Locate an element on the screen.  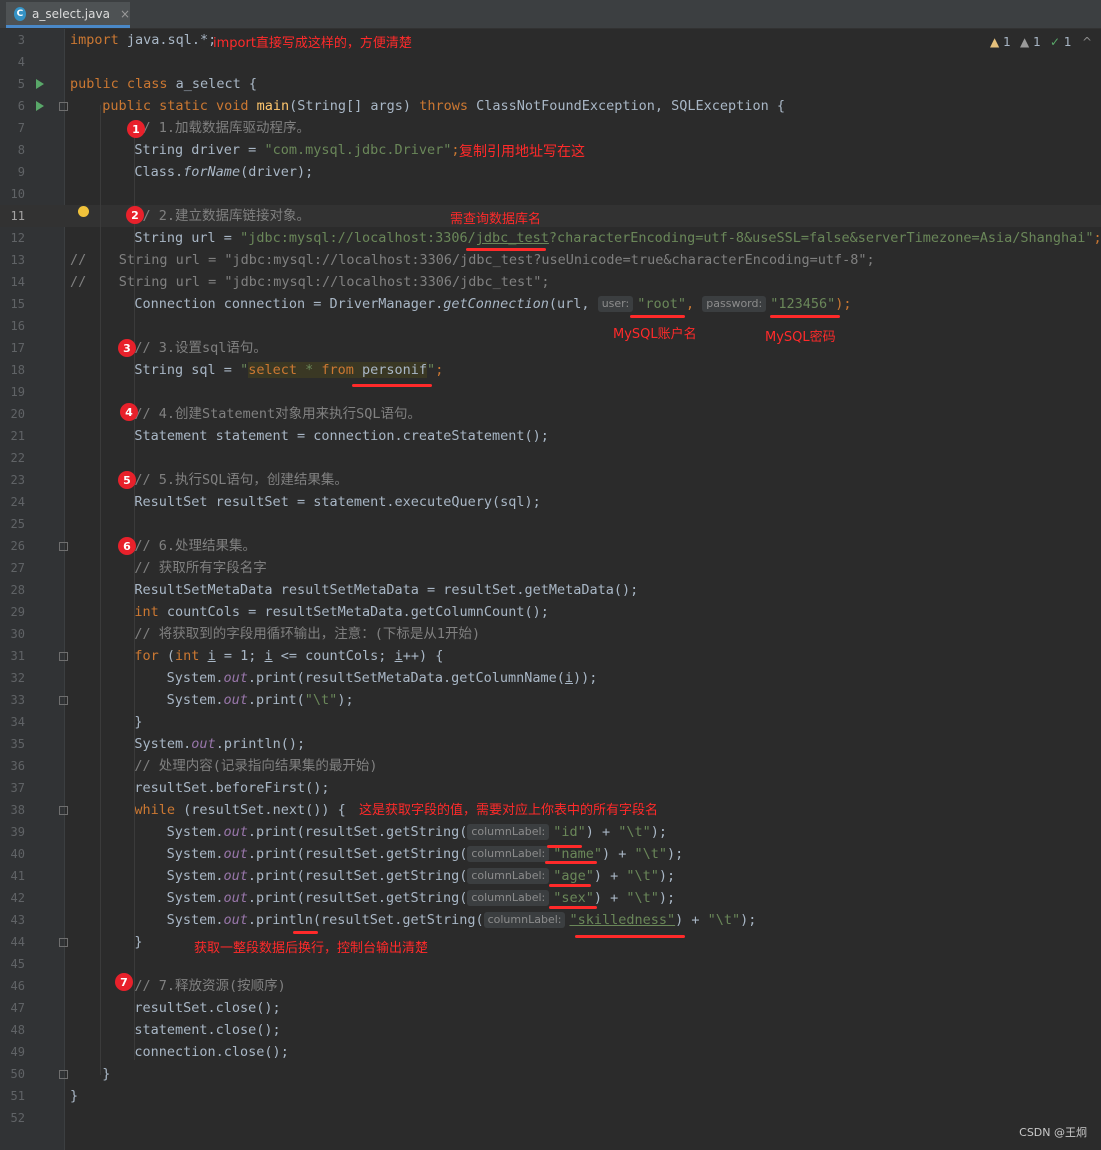
line-number: 35 is located at coordinates (17, 744).